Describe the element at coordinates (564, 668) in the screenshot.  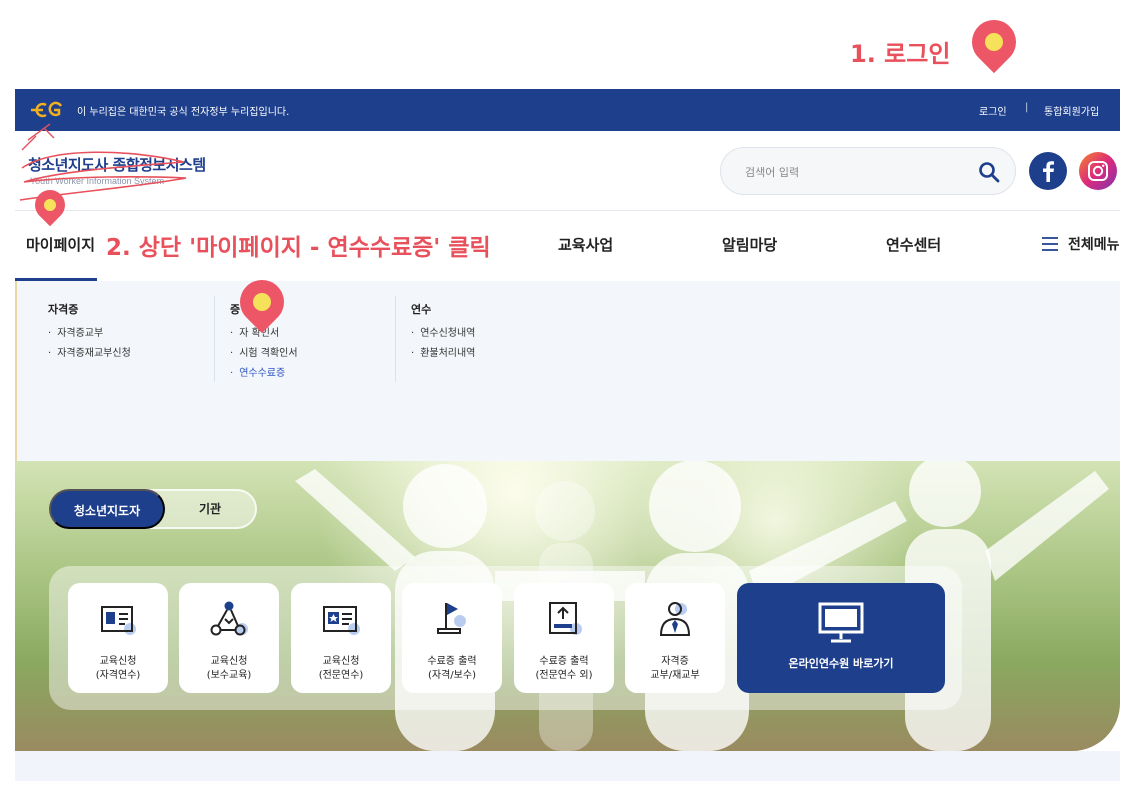
I see `quick-link-label: 수료증 출력 (전문연수 외)` at that location.